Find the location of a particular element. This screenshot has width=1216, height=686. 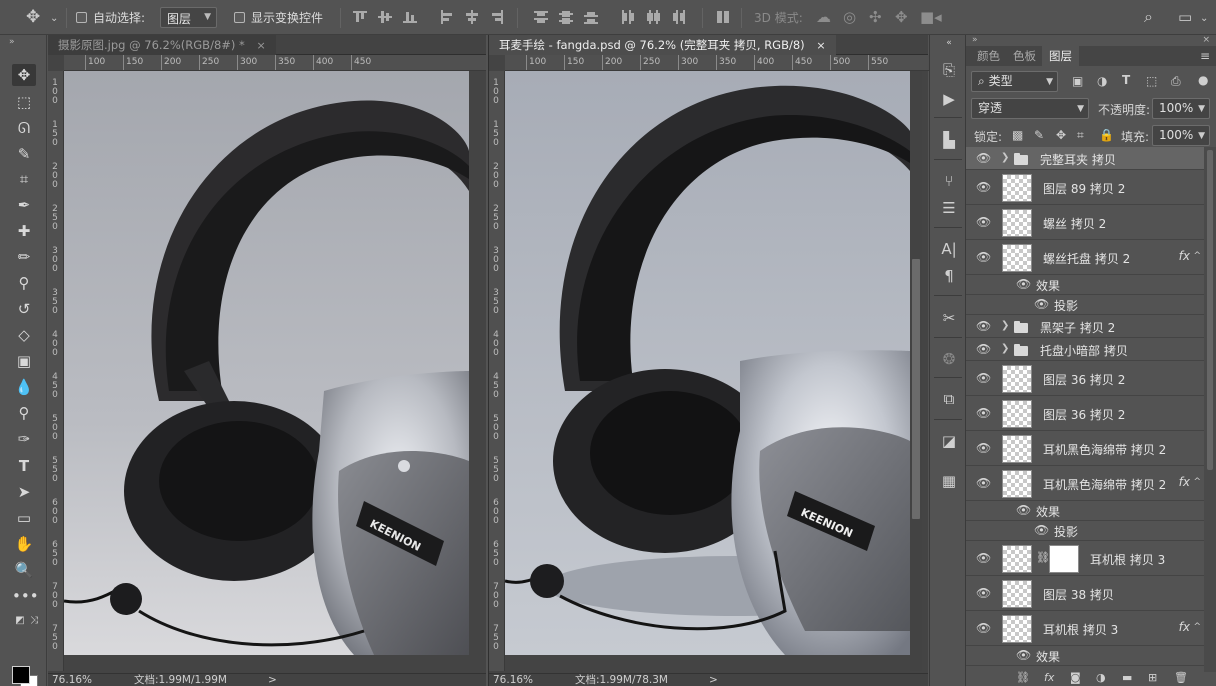

link-layers-icon: ⛓ is located at coordinates (1023, 677).